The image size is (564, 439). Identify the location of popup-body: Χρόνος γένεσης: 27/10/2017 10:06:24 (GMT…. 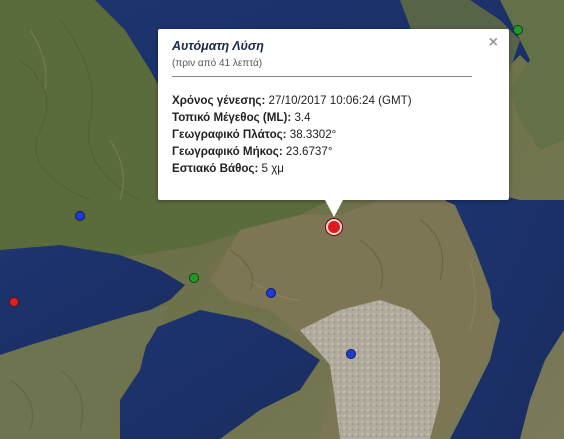
(334, 134).